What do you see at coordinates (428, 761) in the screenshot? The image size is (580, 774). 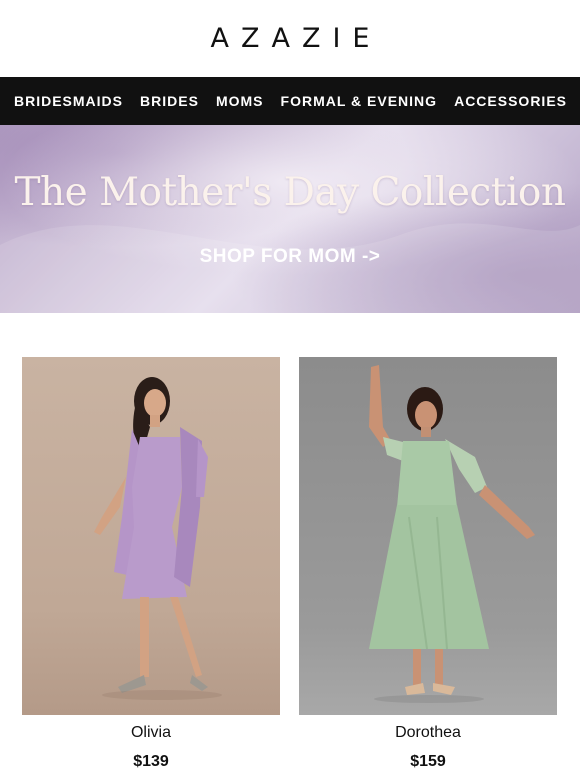 I see `product-price: $159` at bounding box center [428, 761].